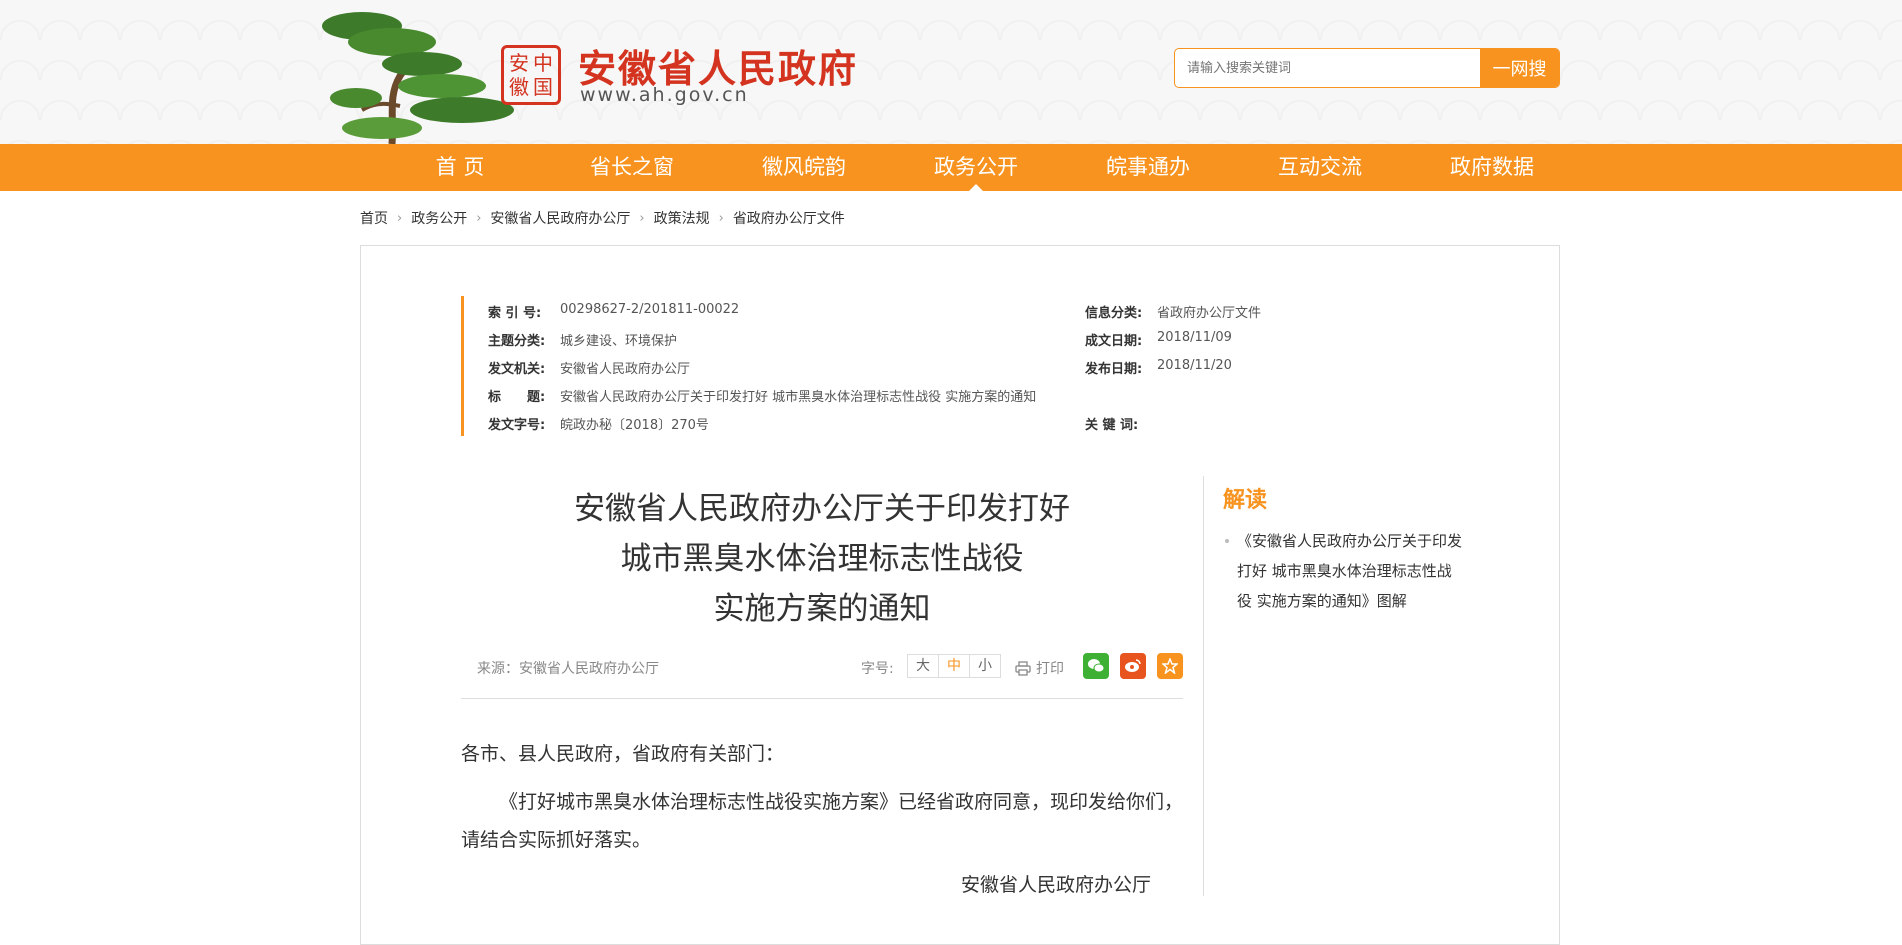 This screenshot has width=1902, height=945. I want to click on font-size-medium-button: 中, so click(954, 666).